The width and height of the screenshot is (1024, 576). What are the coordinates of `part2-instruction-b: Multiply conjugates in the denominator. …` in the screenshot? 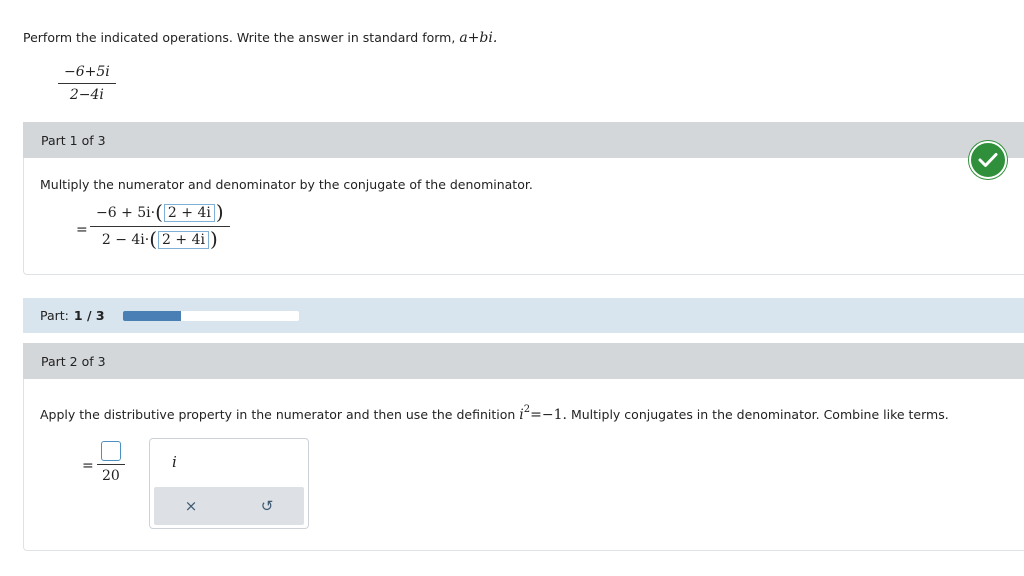 It's located at (759, 415).